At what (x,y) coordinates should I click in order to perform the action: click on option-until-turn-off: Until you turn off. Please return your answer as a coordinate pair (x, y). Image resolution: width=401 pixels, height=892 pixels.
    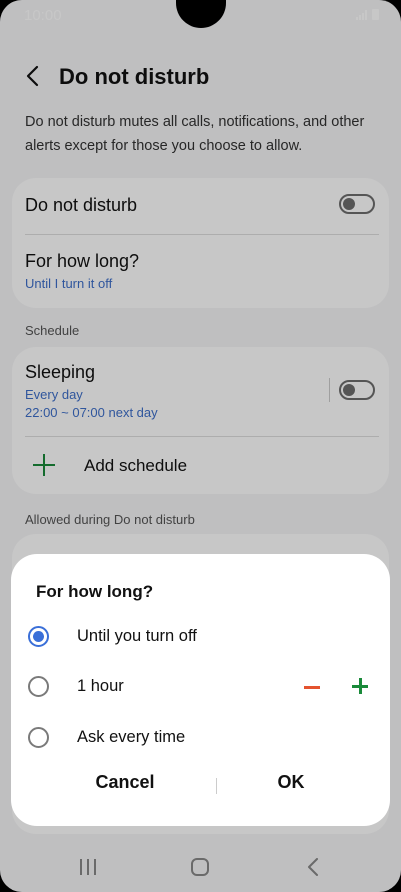
    Looking at the image, I should click on (200, 637).